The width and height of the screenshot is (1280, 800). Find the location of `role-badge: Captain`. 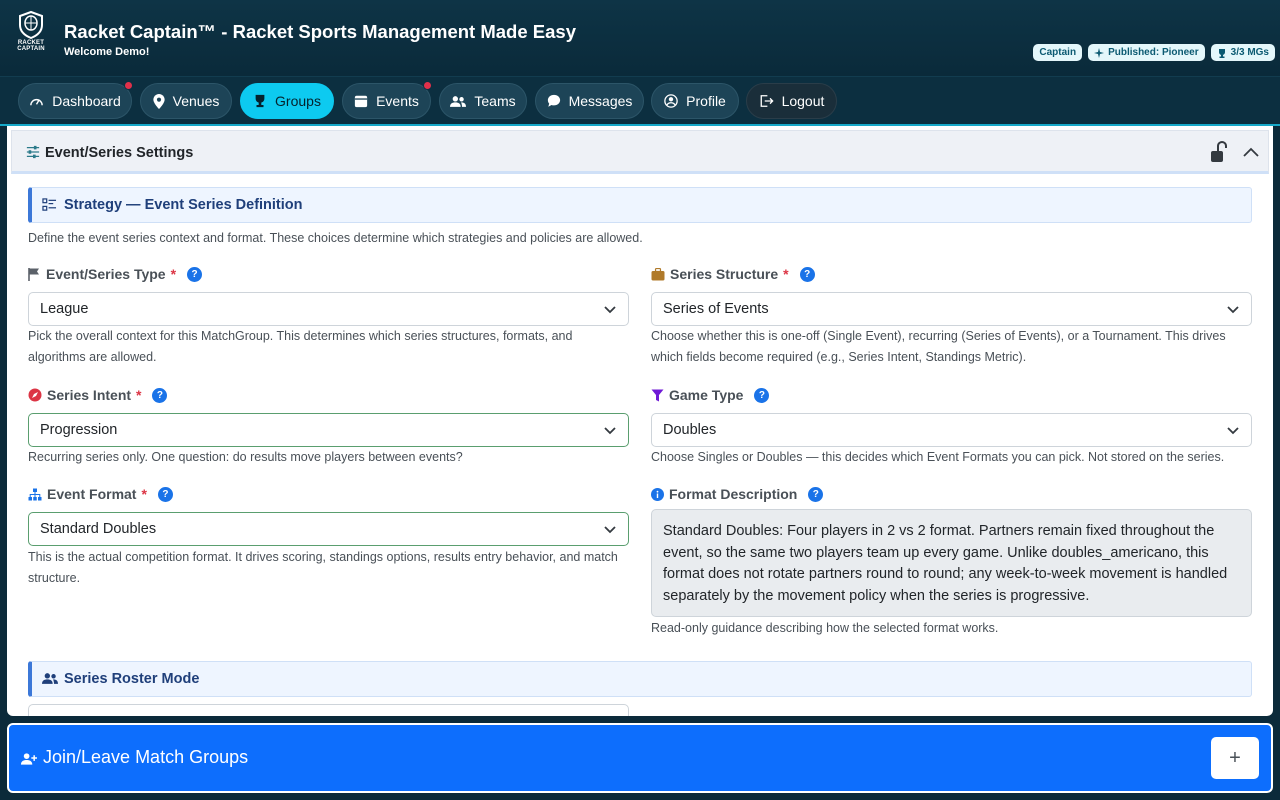

role-badge: Captain is located at coordinates (1058, 52).